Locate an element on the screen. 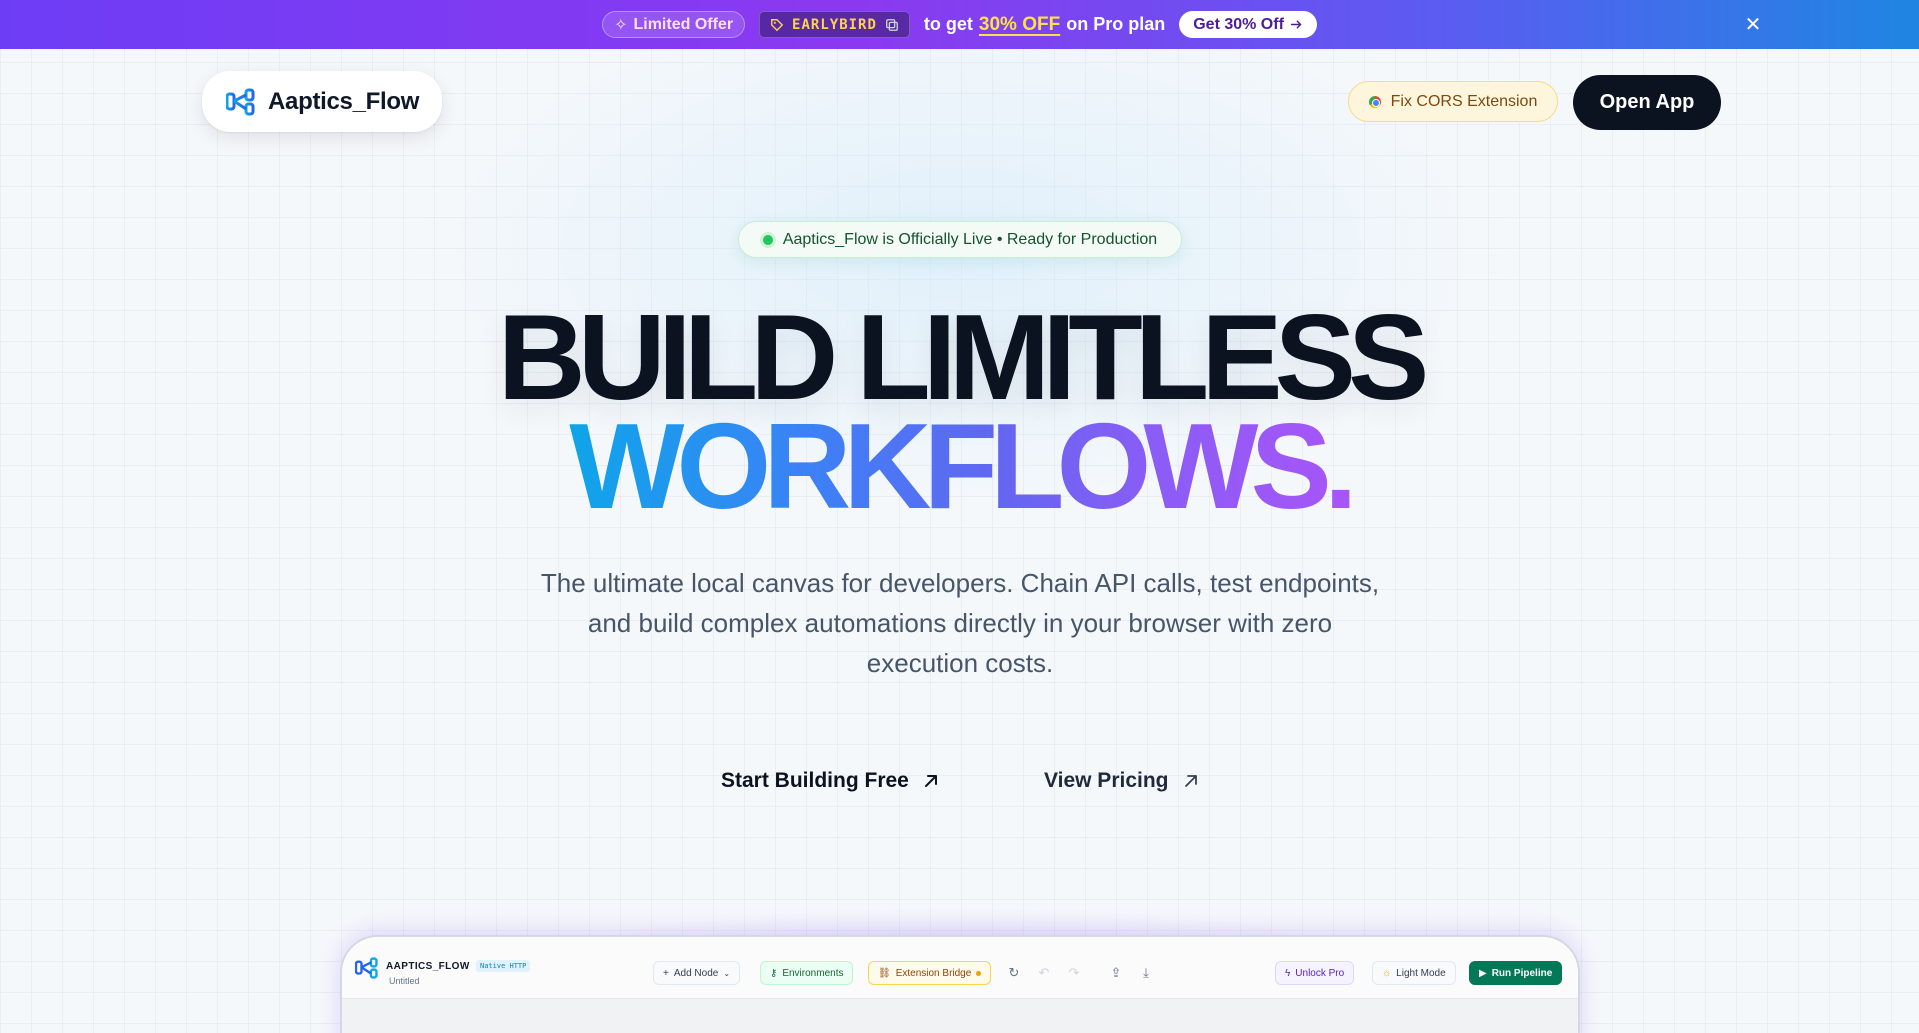  native-http-badge: Native HTTP is located at coordinates (503, 966).